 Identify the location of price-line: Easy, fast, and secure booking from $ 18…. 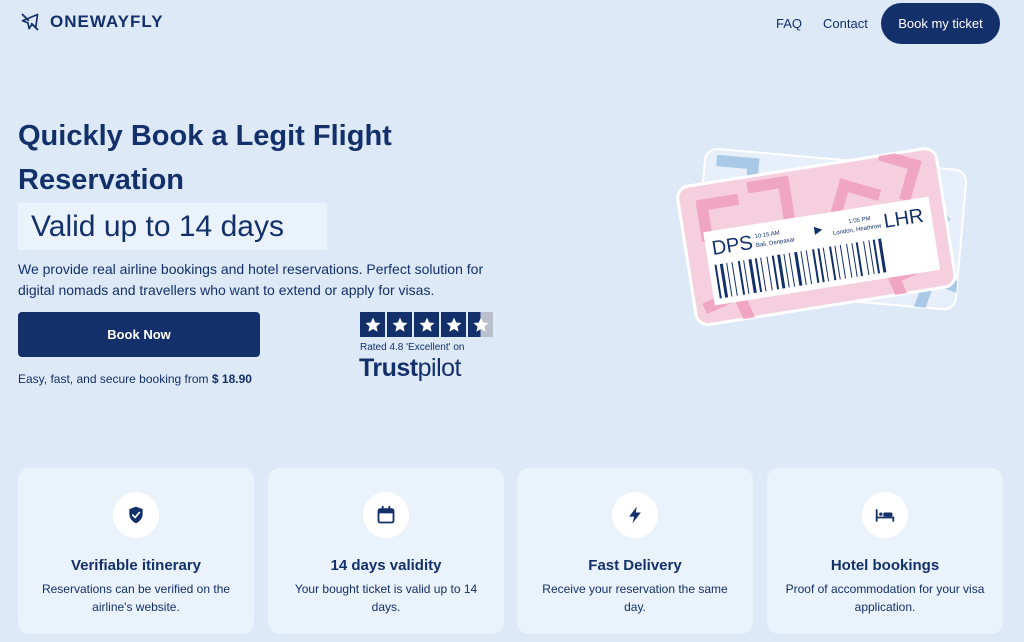
(135, 379).